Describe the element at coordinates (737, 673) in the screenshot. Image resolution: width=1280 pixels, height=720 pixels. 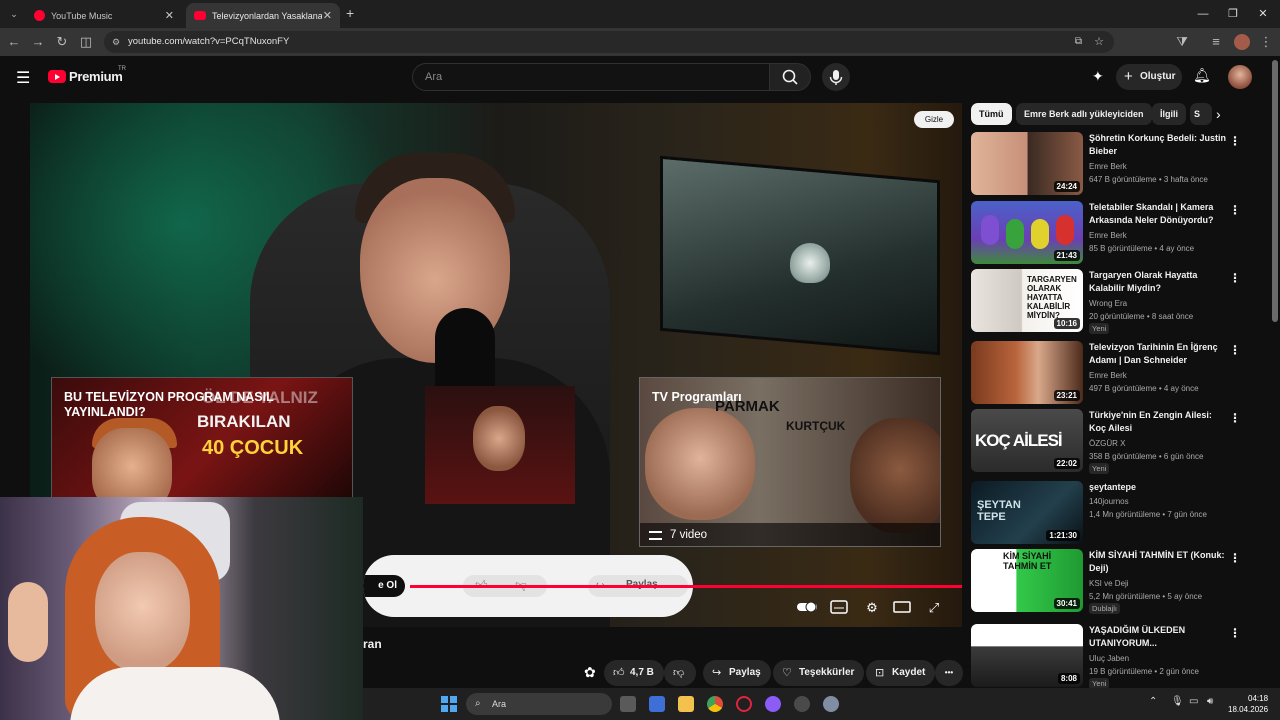
I see `share-button: ↪ Paylaş` at that location.